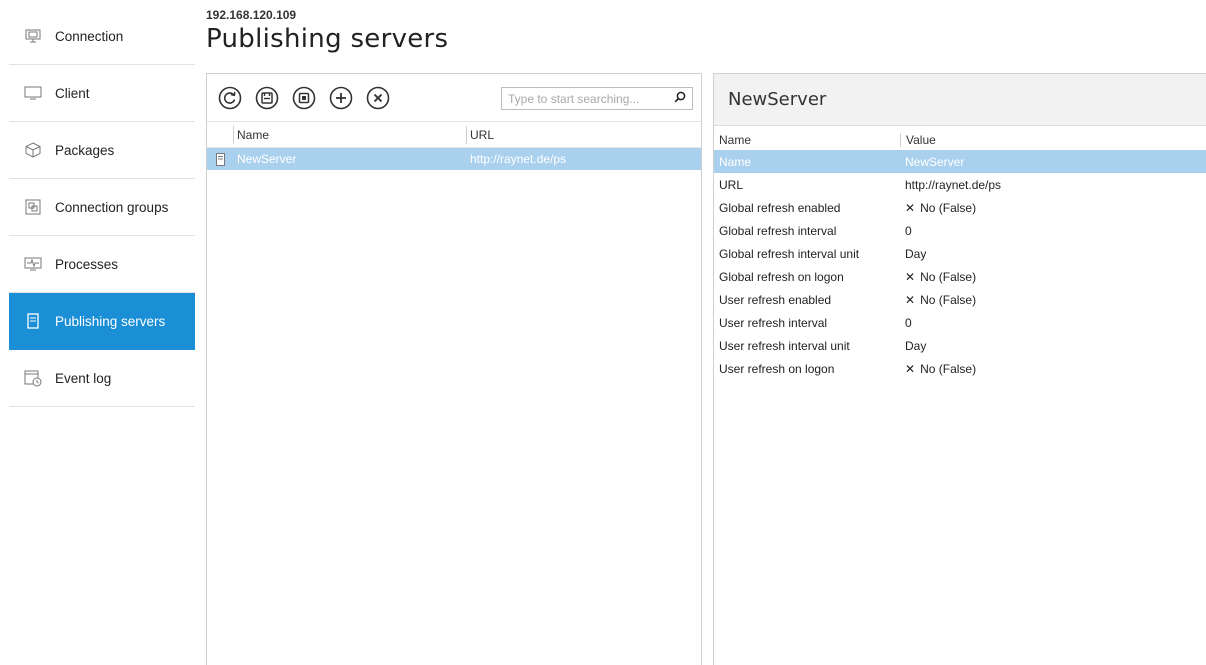 This screenshot has height=665, width=1206. I want to click on remove-button, so click(378, 98).